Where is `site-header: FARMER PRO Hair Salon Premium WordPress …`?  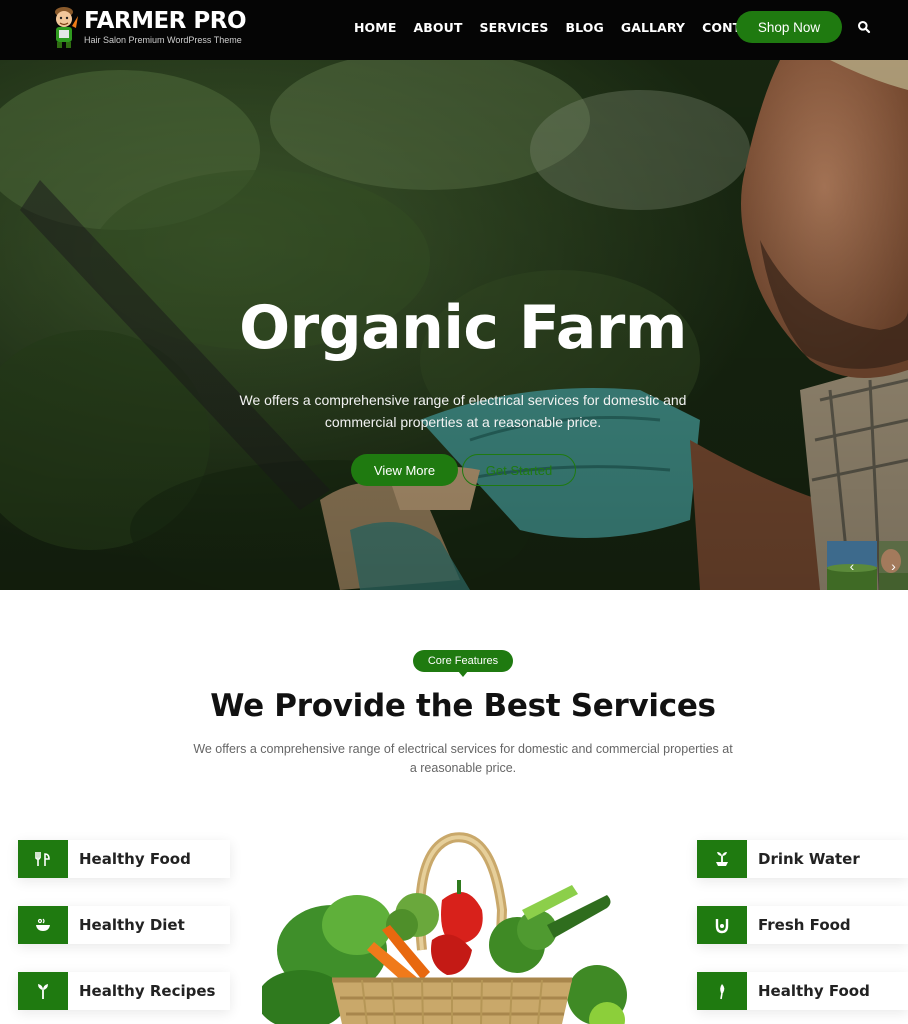 site-header: FARMER PRO Hair Salon Premium WordPress … is located at coordinates (454, 30).